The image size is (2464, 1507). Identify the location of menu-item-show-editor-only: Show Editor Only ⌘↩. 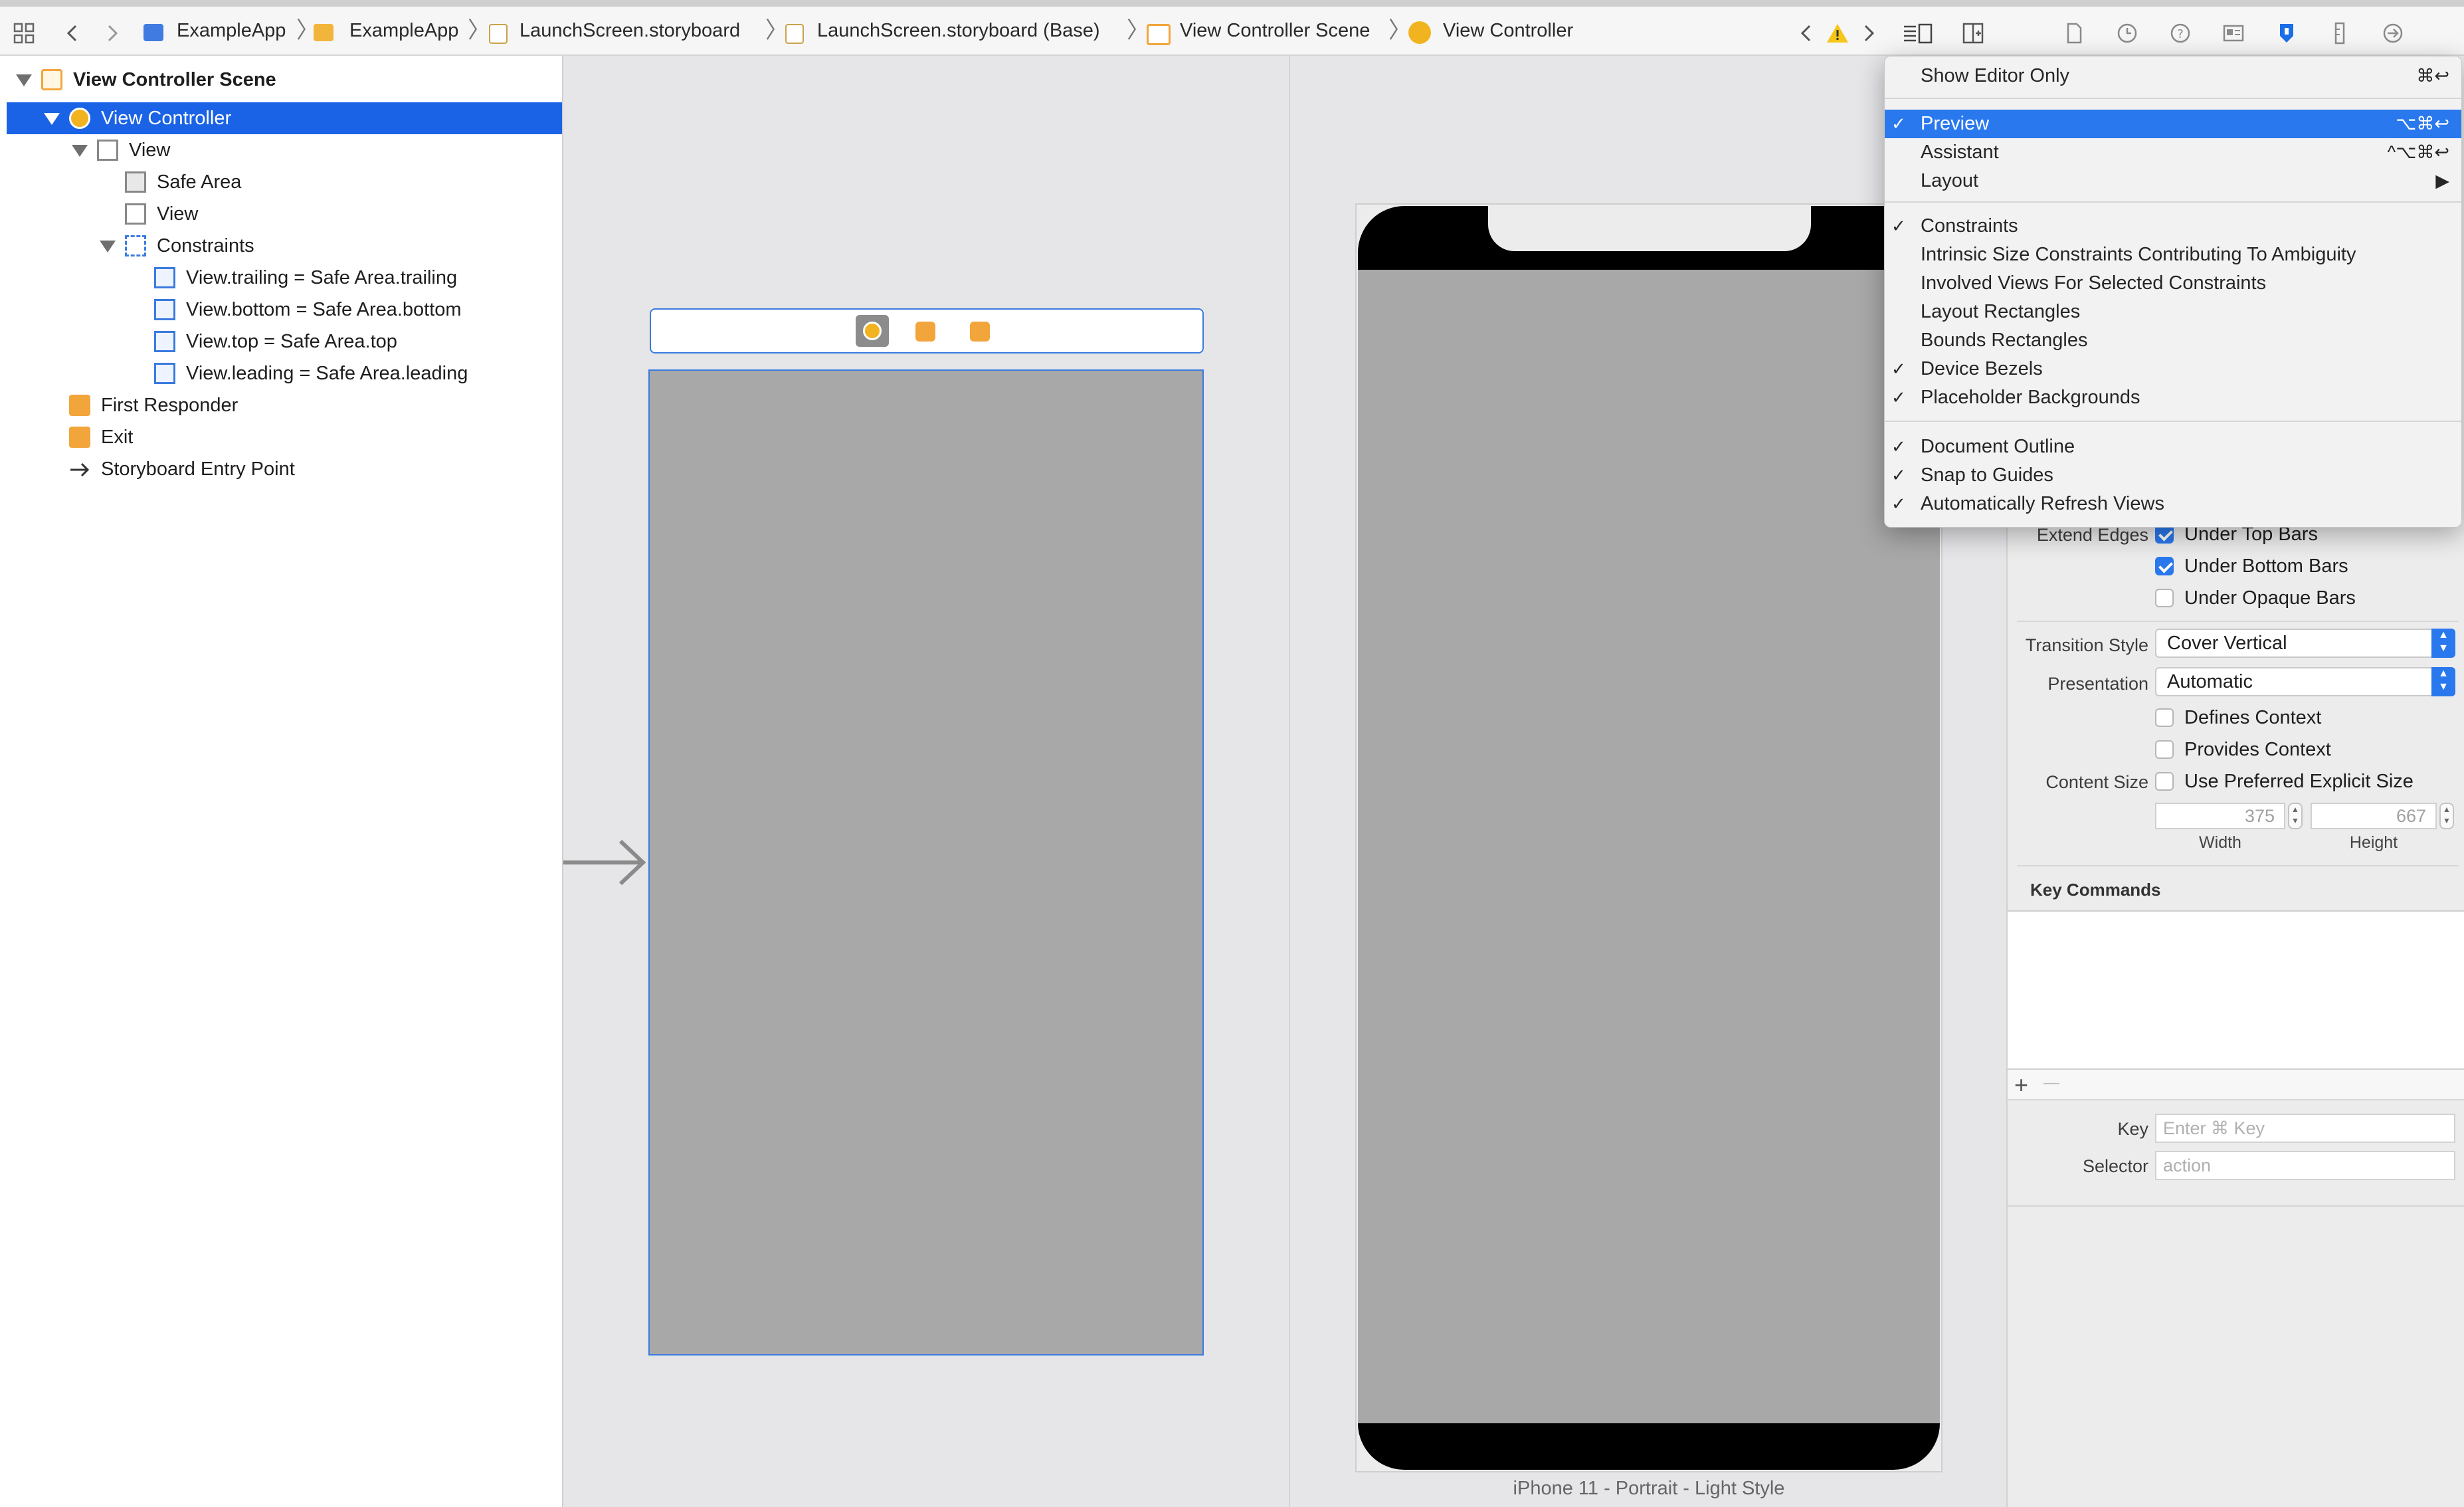
(2173, 76).